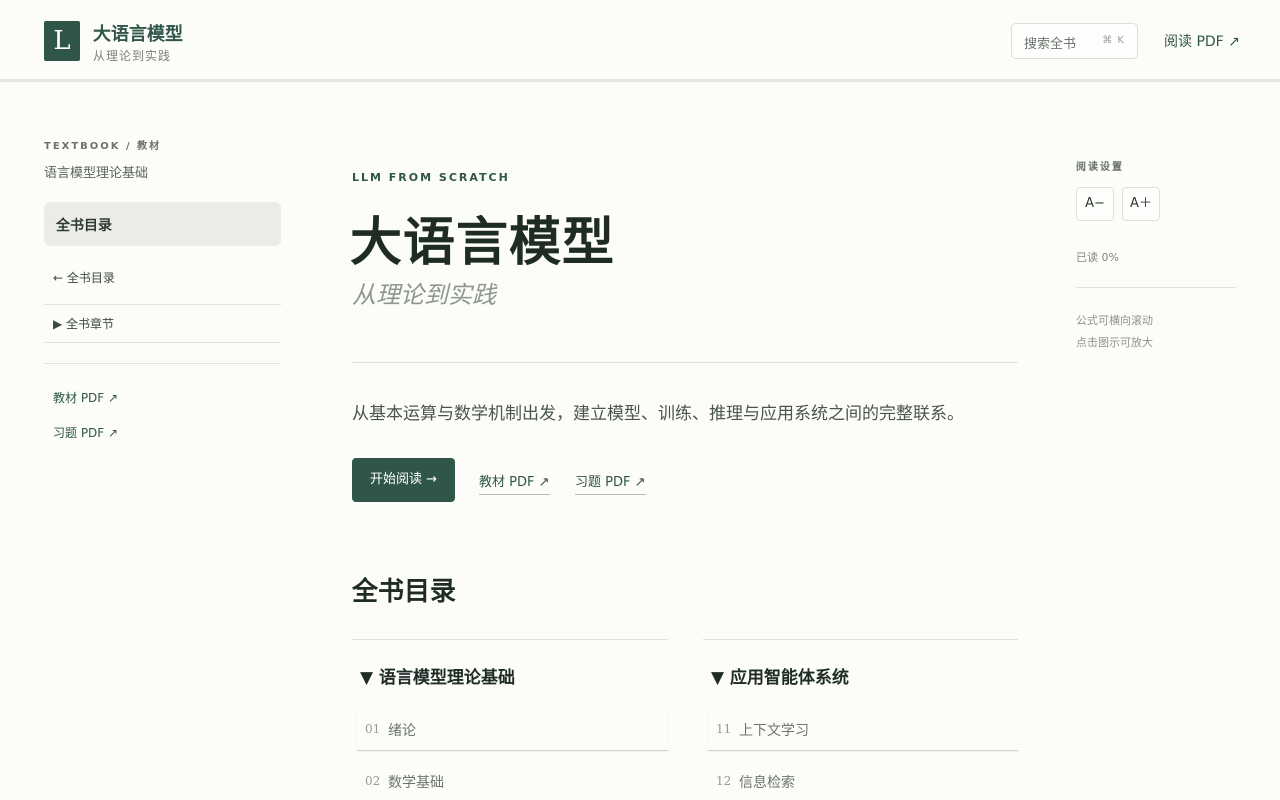 The width and height of the screenshot is (1280, 800). Describe the element at coordinates (640, 41) in the screenshot. I see `top-header: L 大语言模型 从理论到实践 搜索全书 ⌘ K 阅读 PDF ↗` at that location.